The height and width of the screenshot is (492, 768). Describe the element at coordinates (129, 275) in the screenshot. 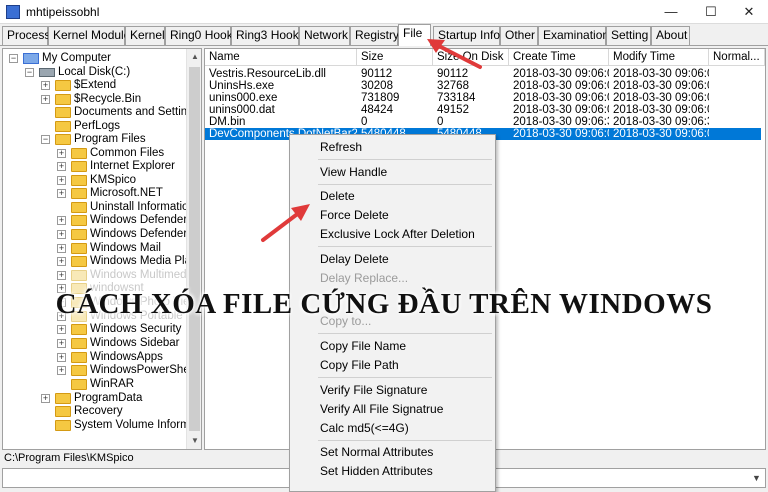

I see `tree-item: + Windows Multimedia Pla` at that location.